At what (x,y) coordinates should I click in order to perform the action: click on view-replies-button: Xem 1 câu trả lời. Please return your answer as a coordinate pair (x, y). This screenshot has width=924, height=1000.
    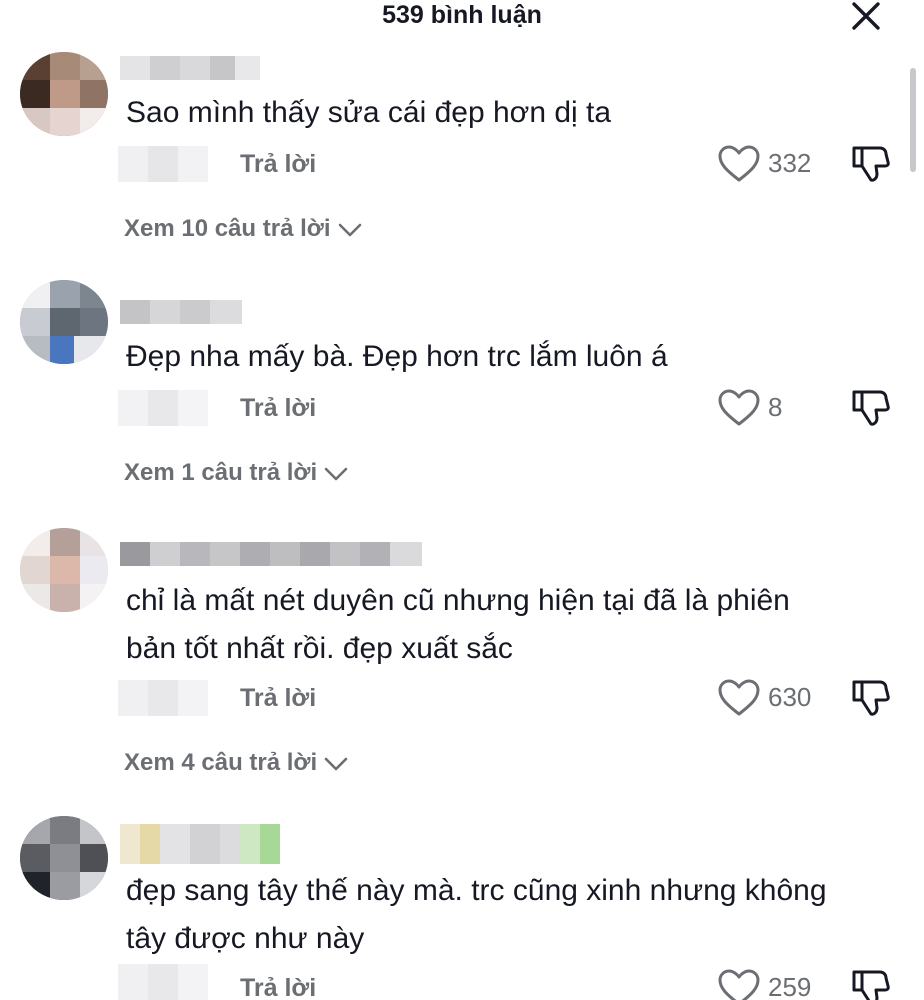
    Looking at the image, I should click on (236, 473).